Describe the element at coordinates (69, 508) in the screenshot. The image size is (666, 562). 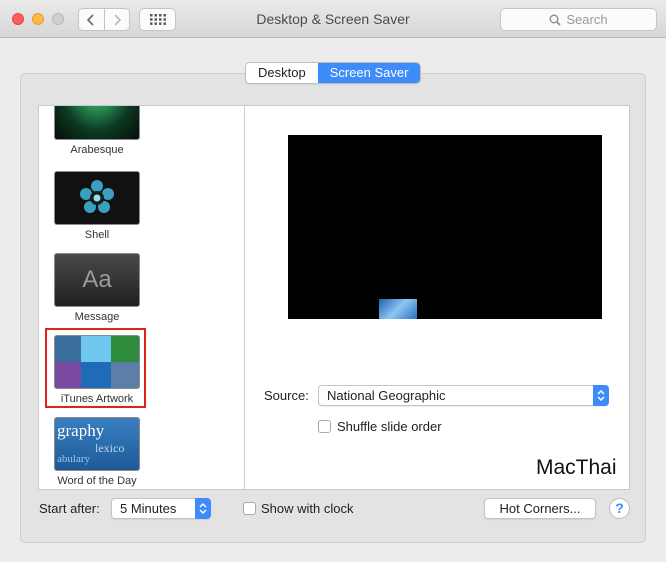
I see `start-after-label: Start after:` at that location.